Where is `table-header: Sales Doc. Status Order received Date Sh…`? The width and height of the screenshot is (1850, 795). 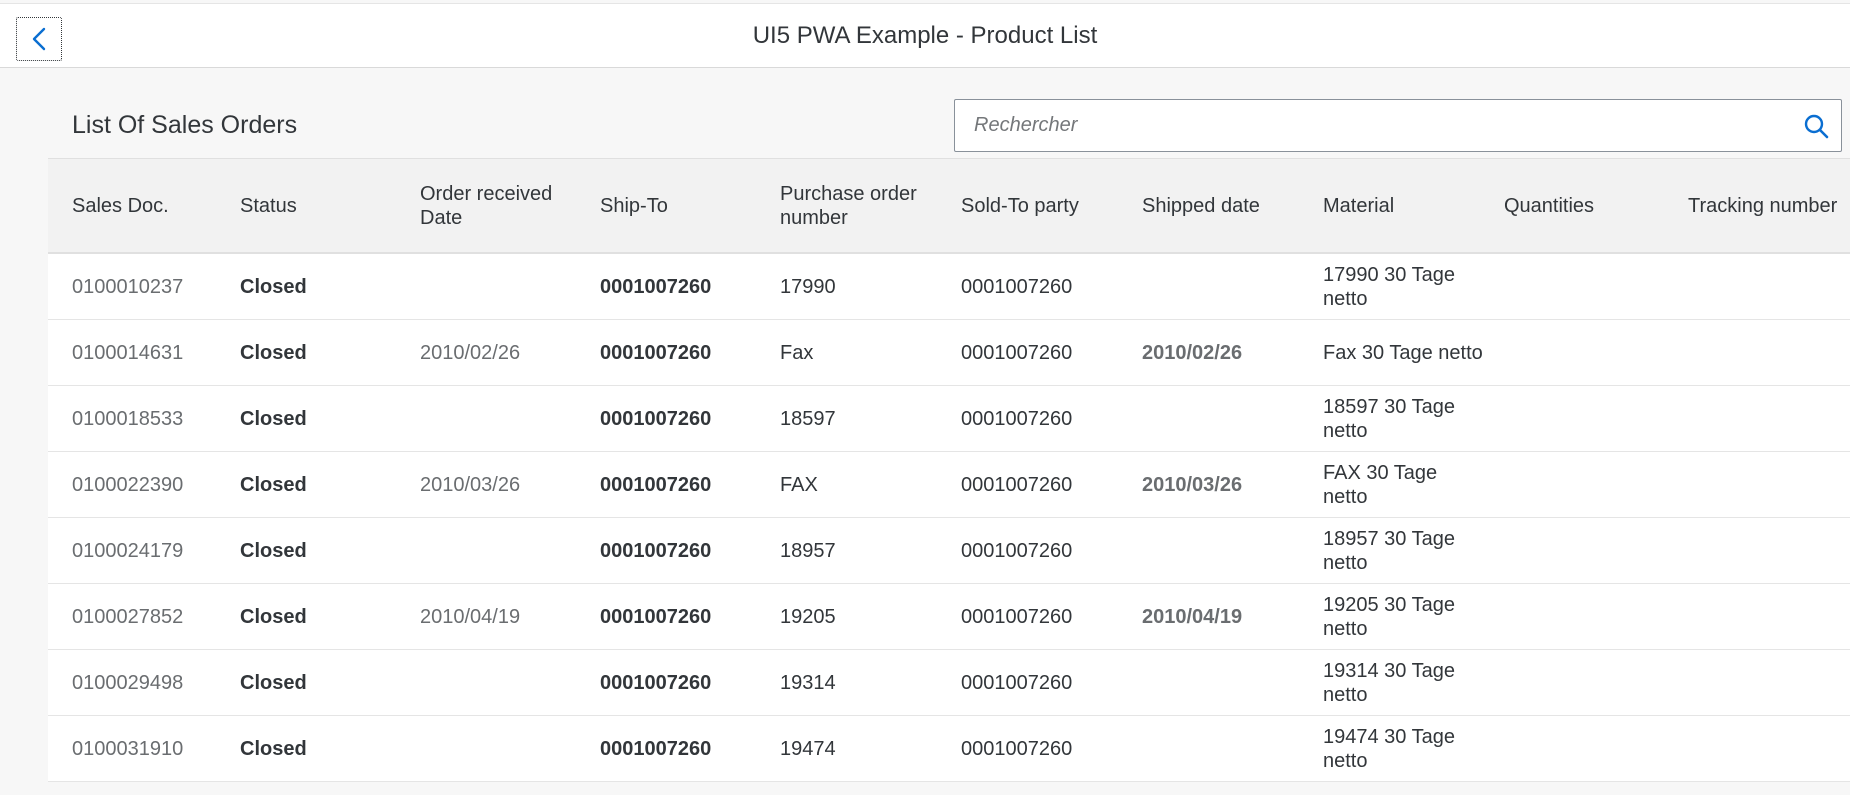 table-header: Sales Doc. Status Order received Date Sh… is located at coordinates (949, 206).